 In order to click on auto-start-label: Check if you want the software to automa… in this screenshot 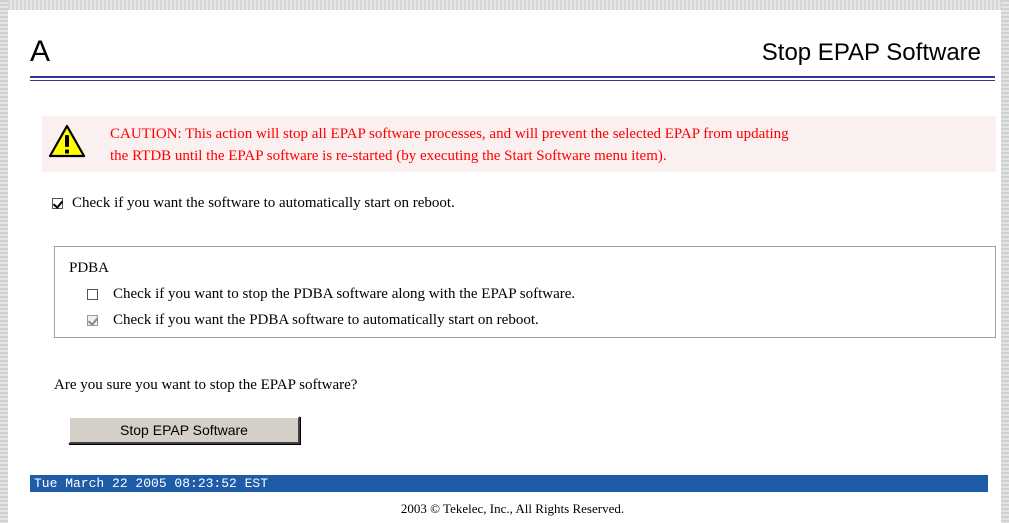, I will do `click(263, 203)`.